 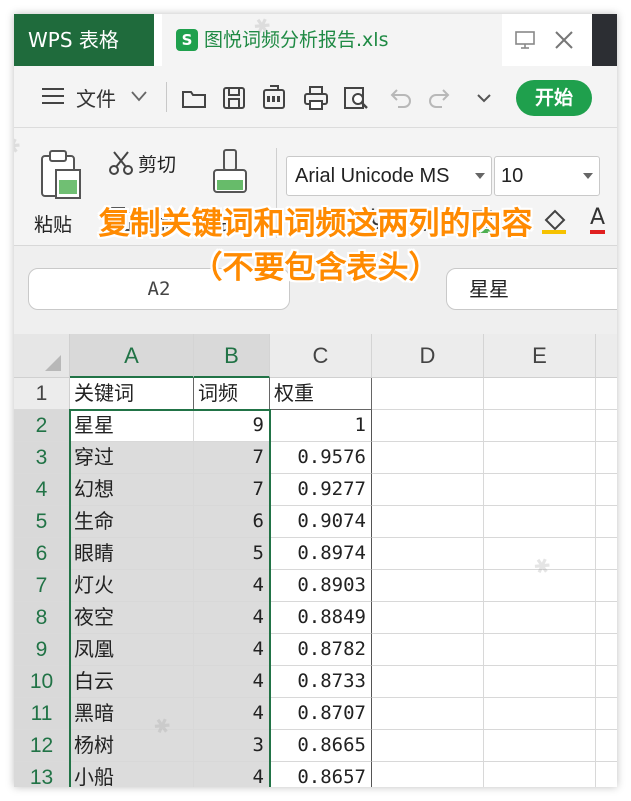 I want to click on row-header: 13, so click(x=42, y=774).